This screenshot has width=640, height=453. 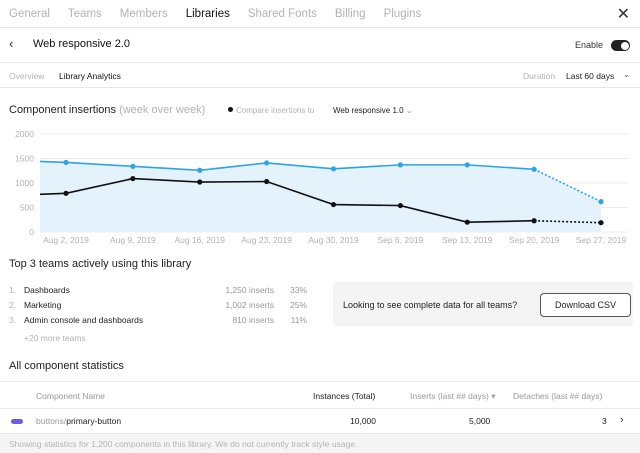 What do you see at coordinates (493, 396) in the screenshot?
I see `sort-arrow-icon: ▾` at bounding box center [493, 396].